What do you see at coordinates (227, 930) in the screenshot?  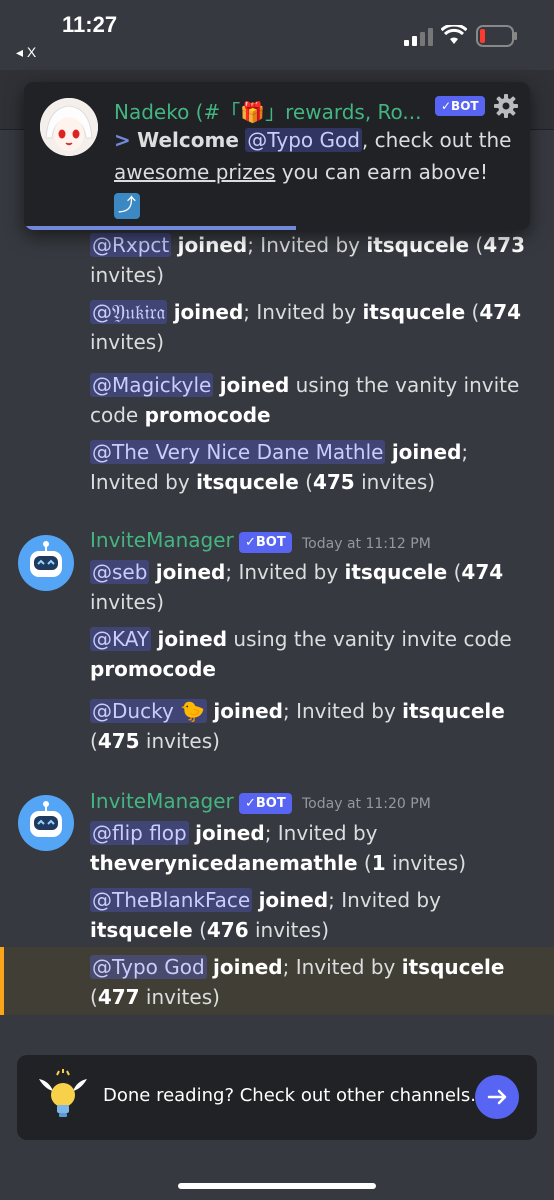 I see `invite-count: 476` at bounding box center [227, 930].